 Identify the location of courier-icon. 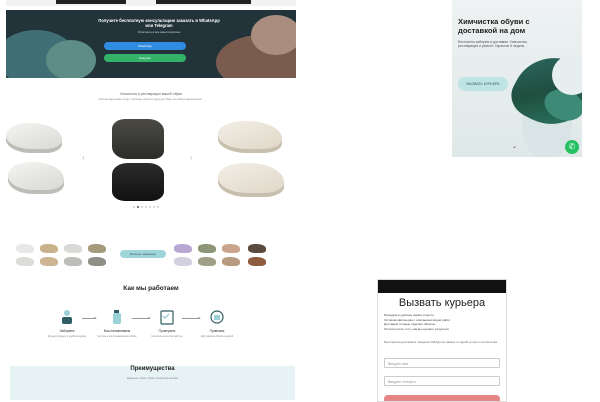
(67, 317).